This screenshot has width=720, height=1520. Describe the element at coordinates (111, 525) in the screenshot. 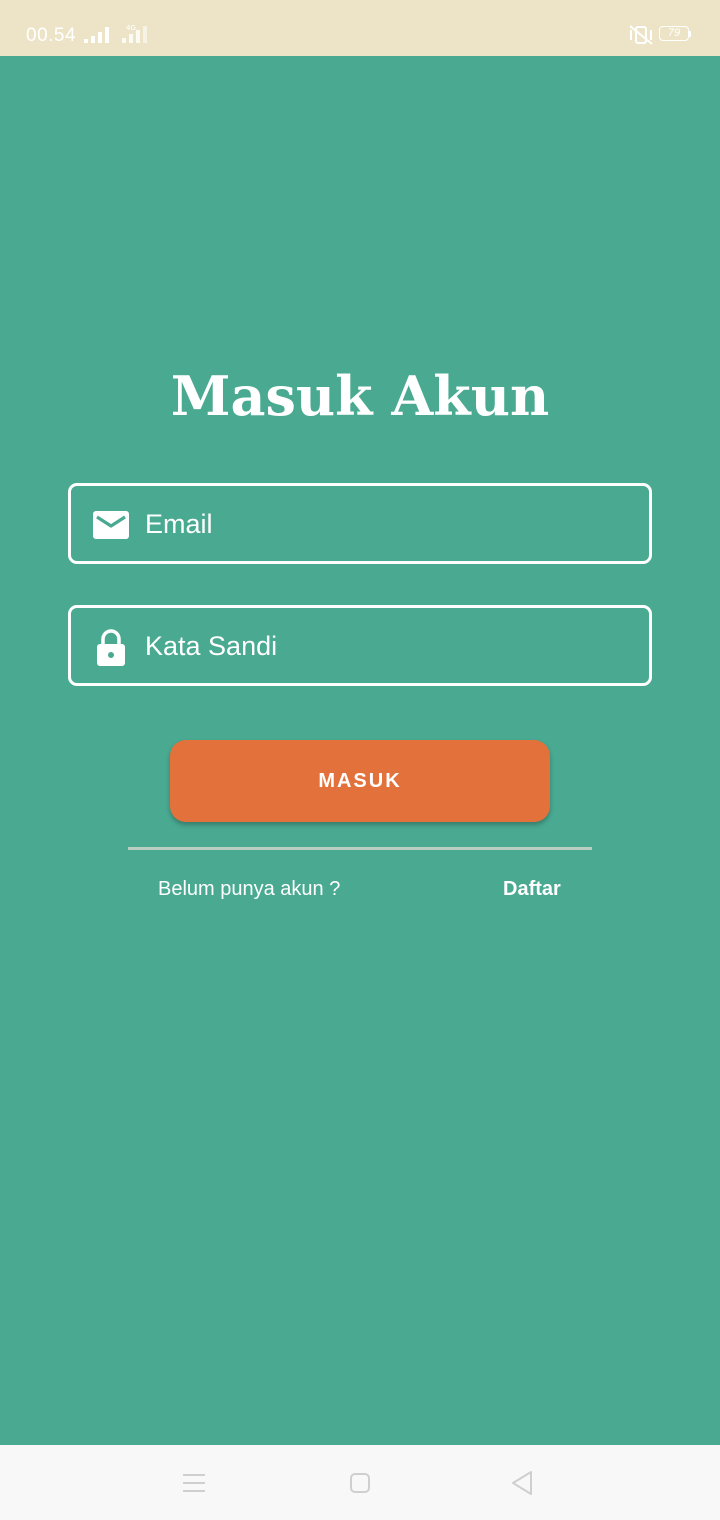

I see `email-icon` at that location.